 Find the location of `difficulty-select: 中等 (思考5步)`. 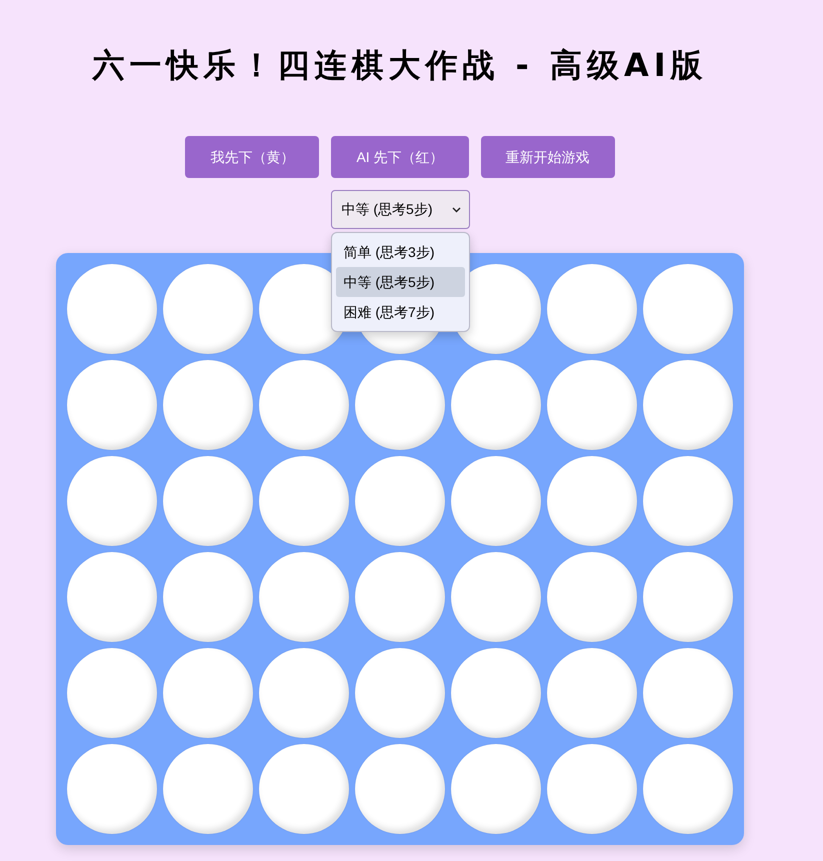

difficulty-select: 中等 (思考5步) is located at coordinates (400, 209).